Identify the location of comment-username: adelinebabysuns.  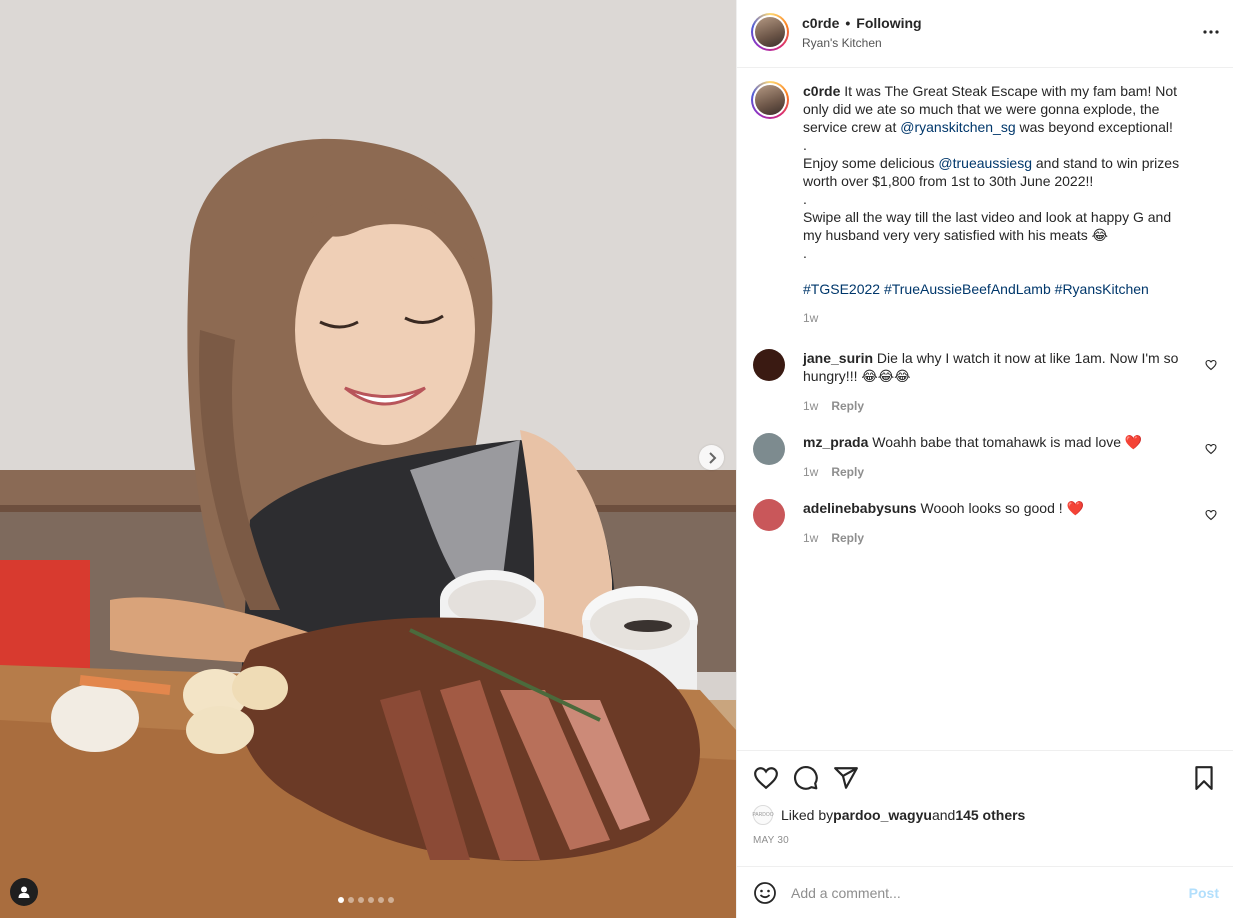
(860, 508).